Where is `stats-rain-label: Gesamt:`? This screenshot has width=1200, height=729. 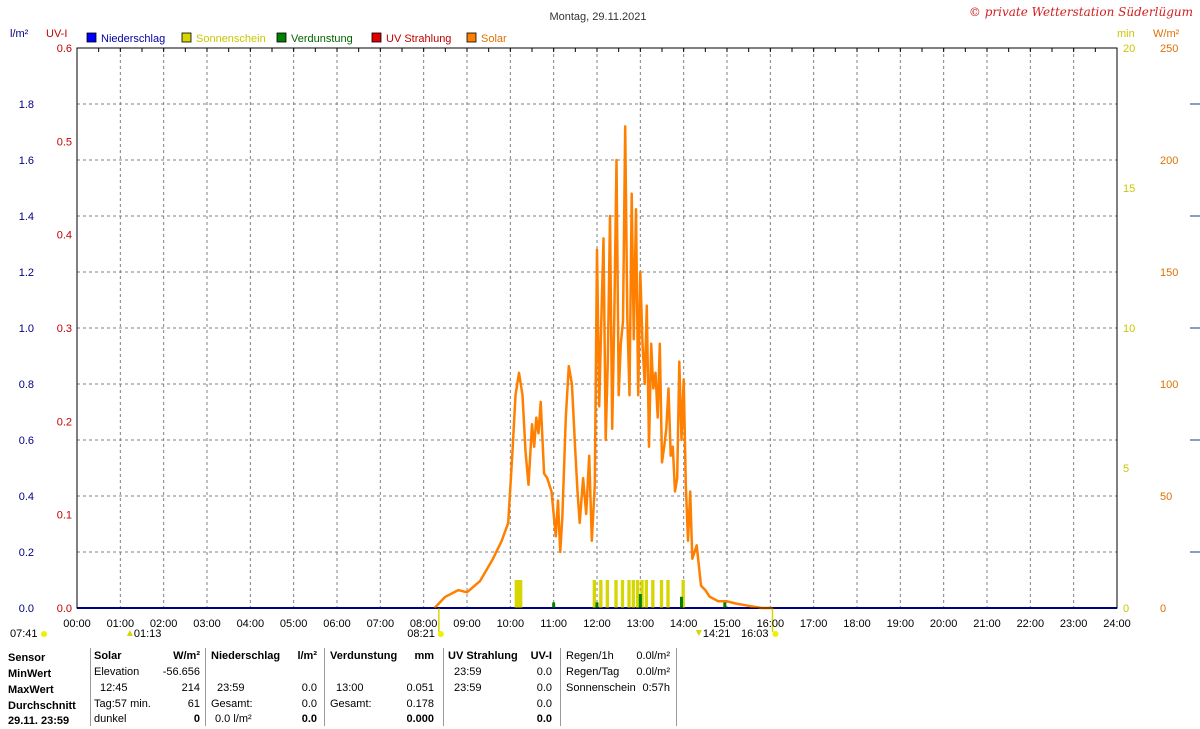 stats-rain-label: Gesamt: is located at coordinates (232, 704).